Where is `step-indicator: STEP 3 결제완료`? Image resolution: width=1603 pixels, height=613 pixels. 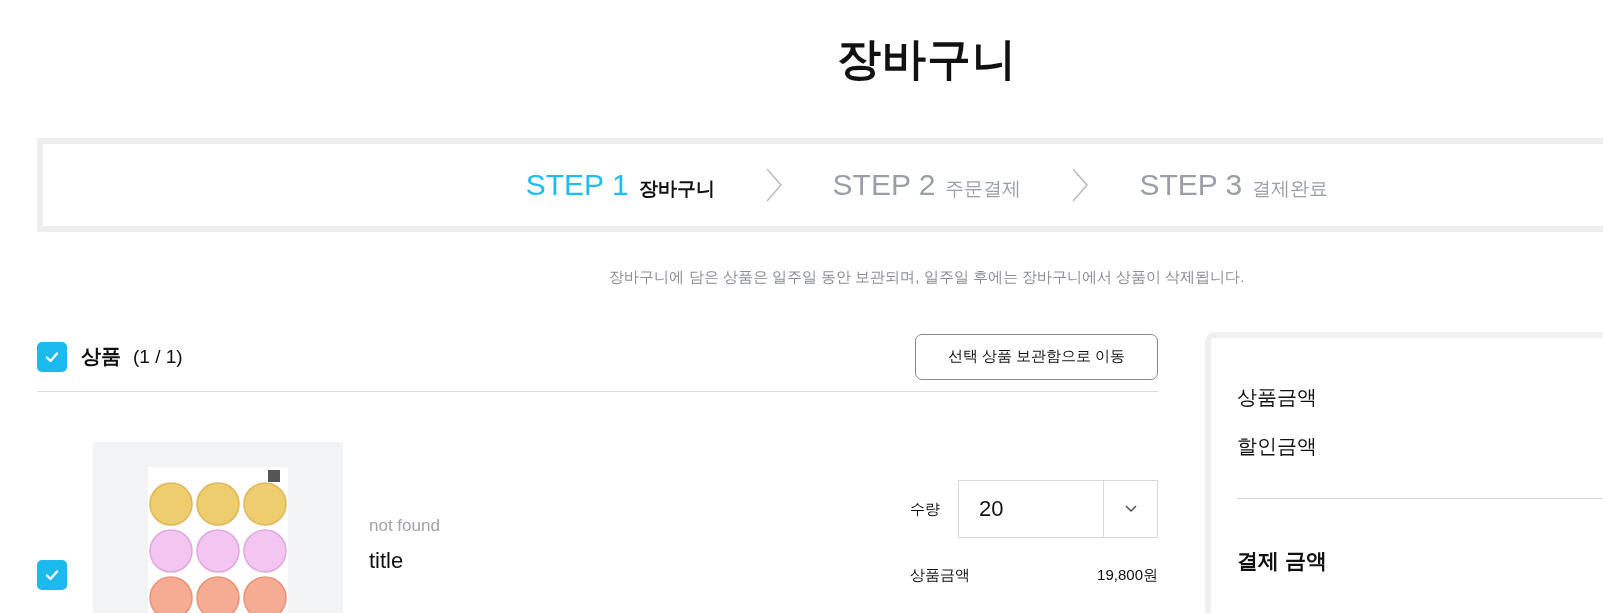
step-indicator: STEP 3 결제완료 is located at coordinates (1234, 185).